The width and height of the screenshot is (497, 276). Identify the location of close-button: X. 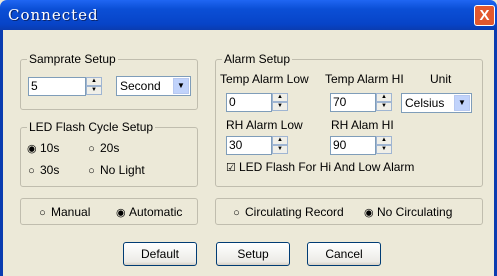
(484, 15).